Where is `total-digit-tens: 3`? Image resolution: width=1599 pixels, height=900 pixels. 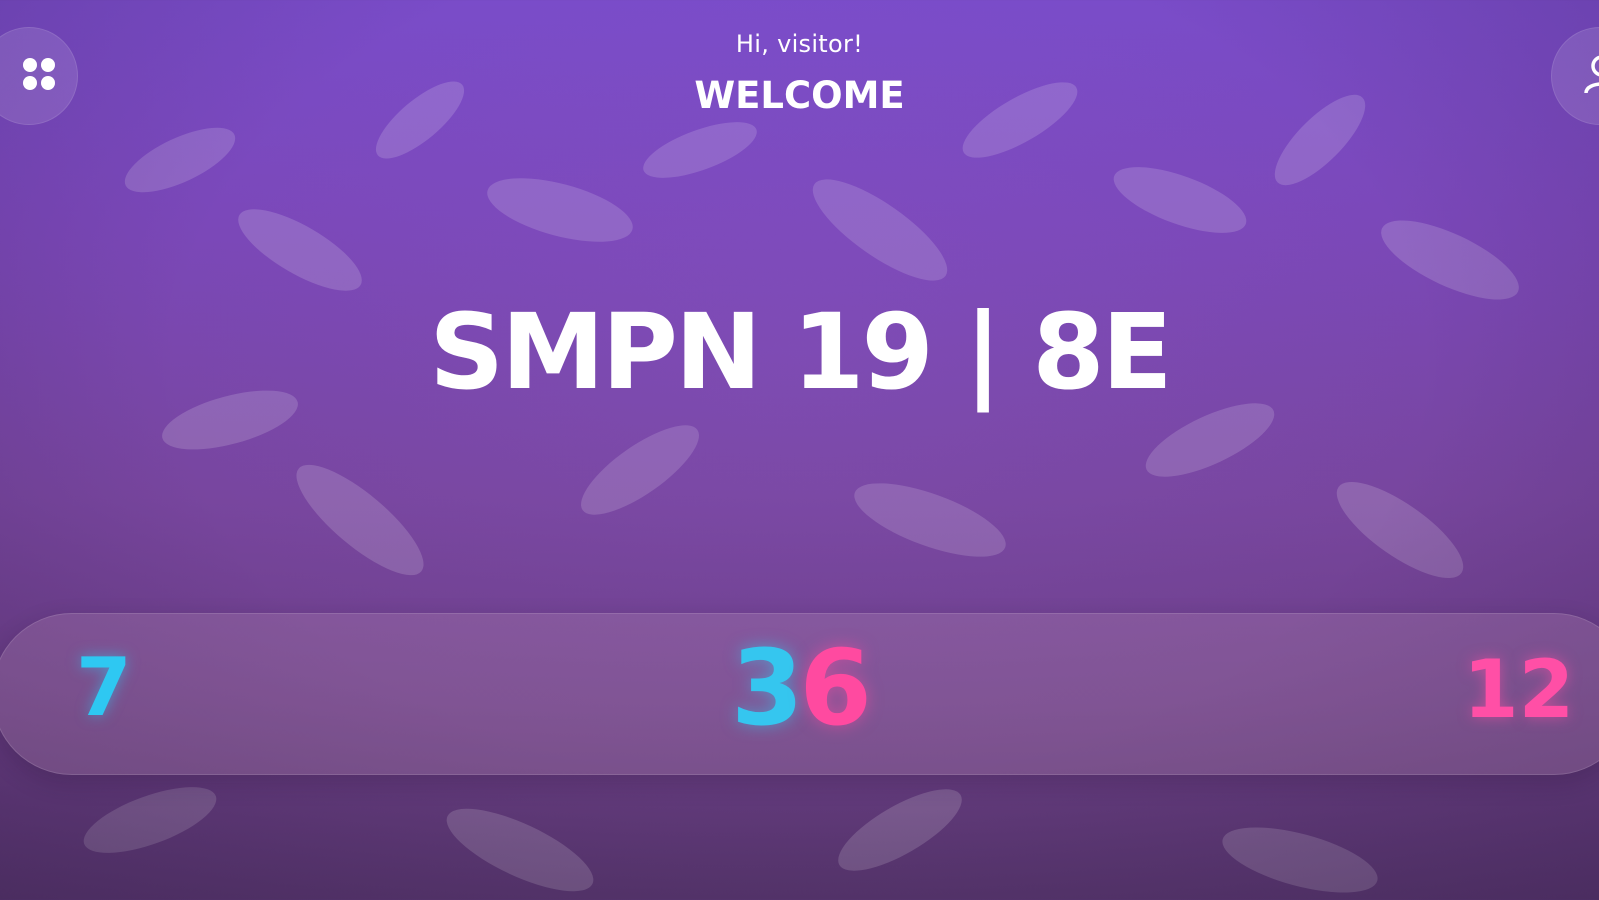
total-digit-tens: 3 is located at coordinates (767, 688).